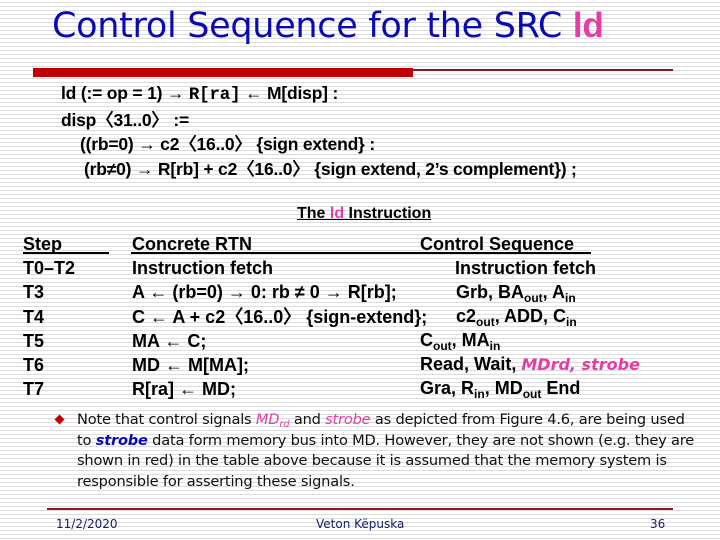 This screenshot has width=720, height=540. What do you see at coordinates (360, 524) in the screenshot?
I see `footer-author: Veton Këpuska` at bounding box center [360, 524].